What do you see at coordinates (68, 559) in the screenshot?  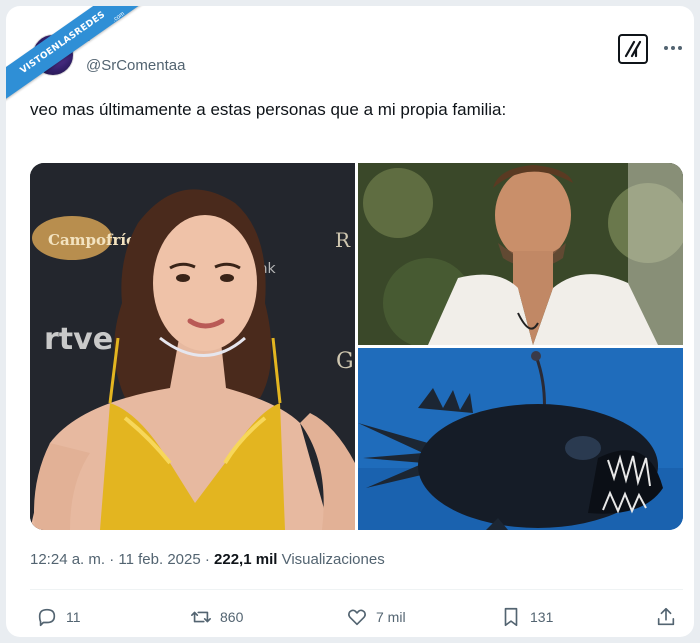 I see `tweet-time: 12:24 a. m.` at bounding box center [68, 559].